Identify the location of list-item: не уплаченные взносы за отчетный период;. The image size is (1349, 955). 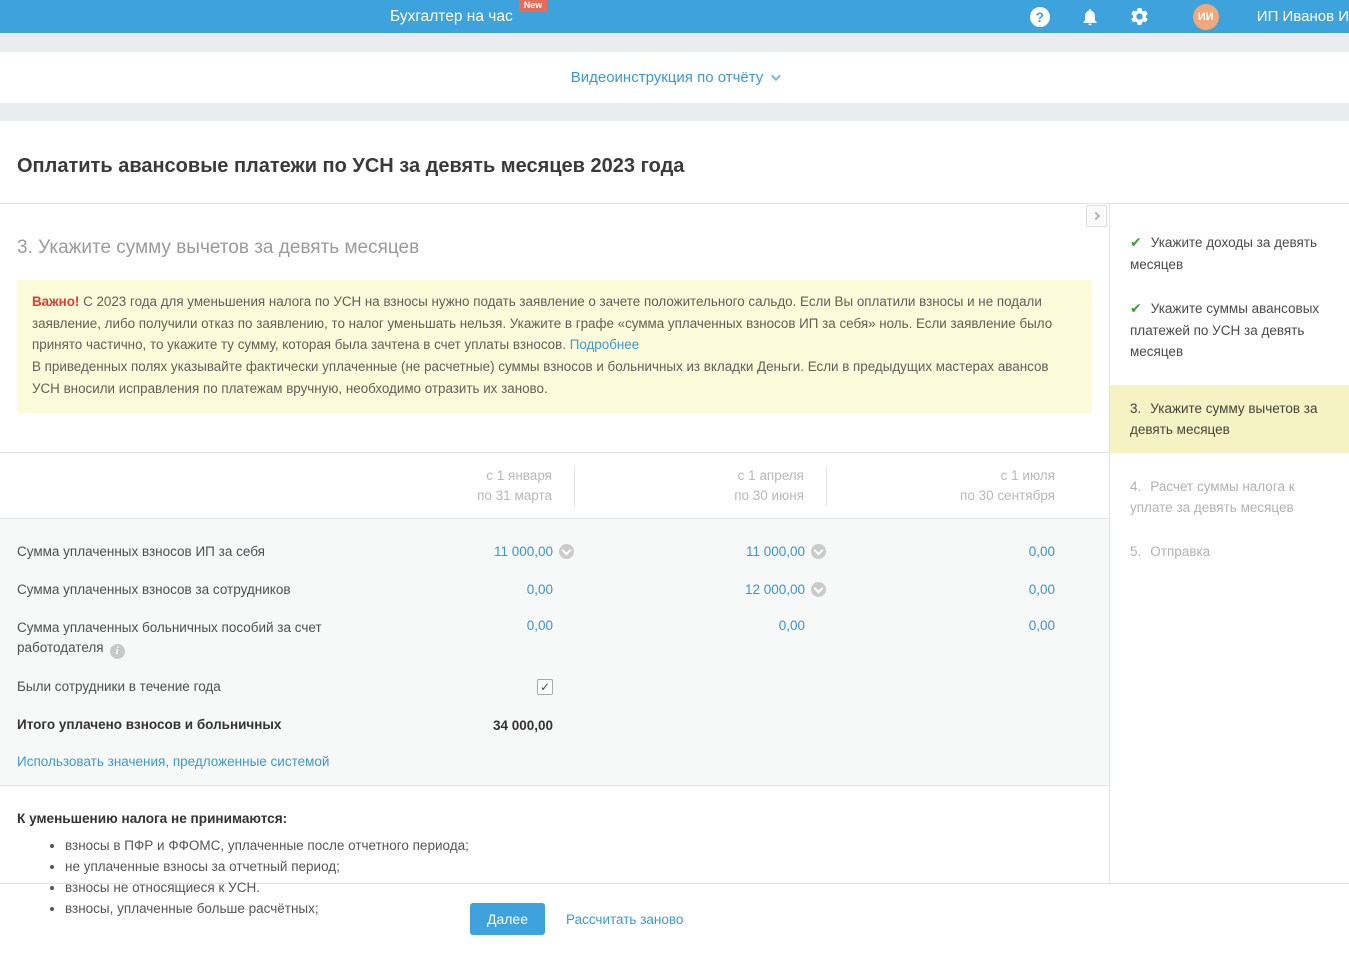
(578, 866).